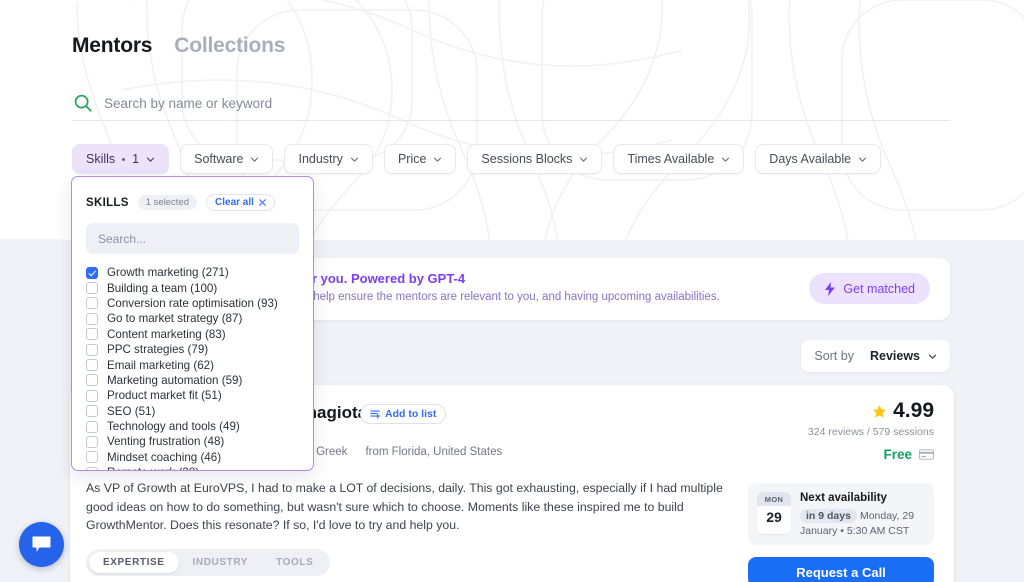 This screenshot has height=582, width=1024. Describe the element at coordinates (112, 46) in the screenshot. I see `tab-mentors: Mentors` at that location.